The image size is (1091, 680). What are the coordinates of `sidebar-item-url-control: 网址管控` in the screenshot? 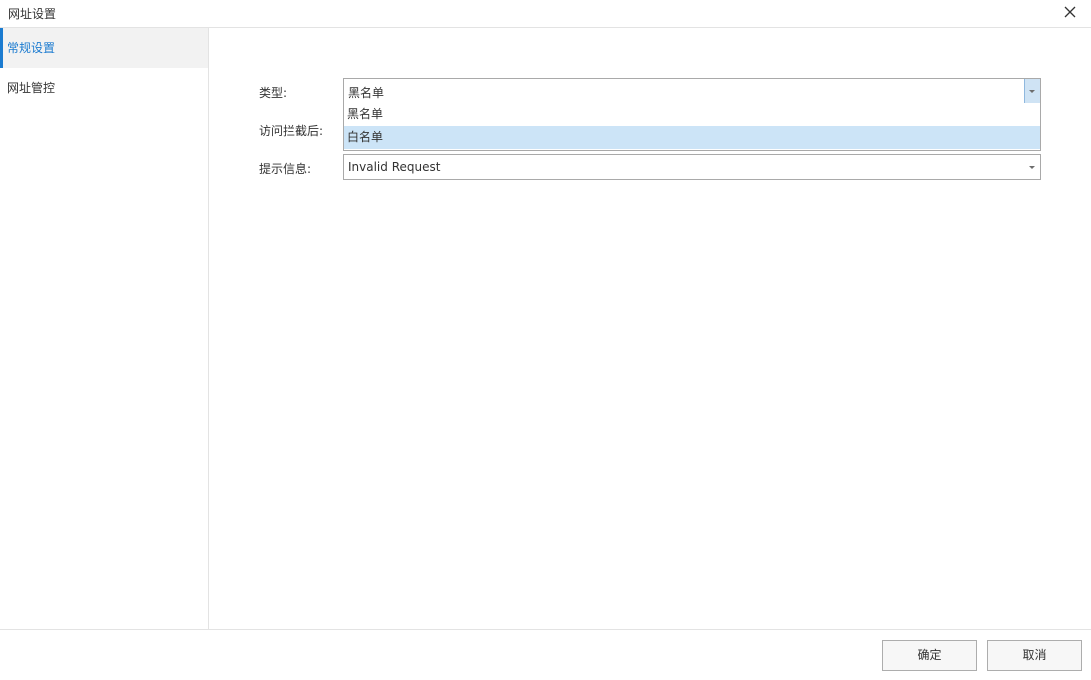 It's located at (104, 88).